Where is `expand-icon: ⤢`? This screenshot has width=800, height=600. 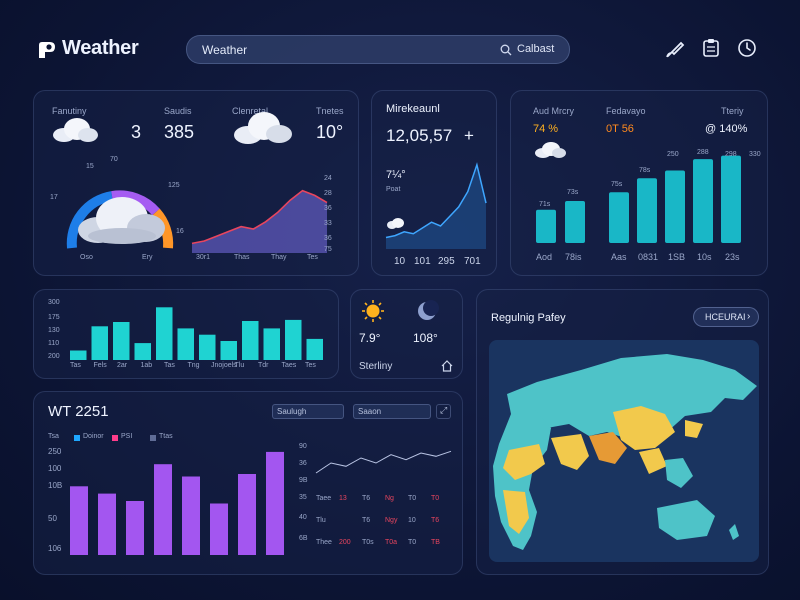 expand-icon: ⤢ is located at coordinates (443, 410).